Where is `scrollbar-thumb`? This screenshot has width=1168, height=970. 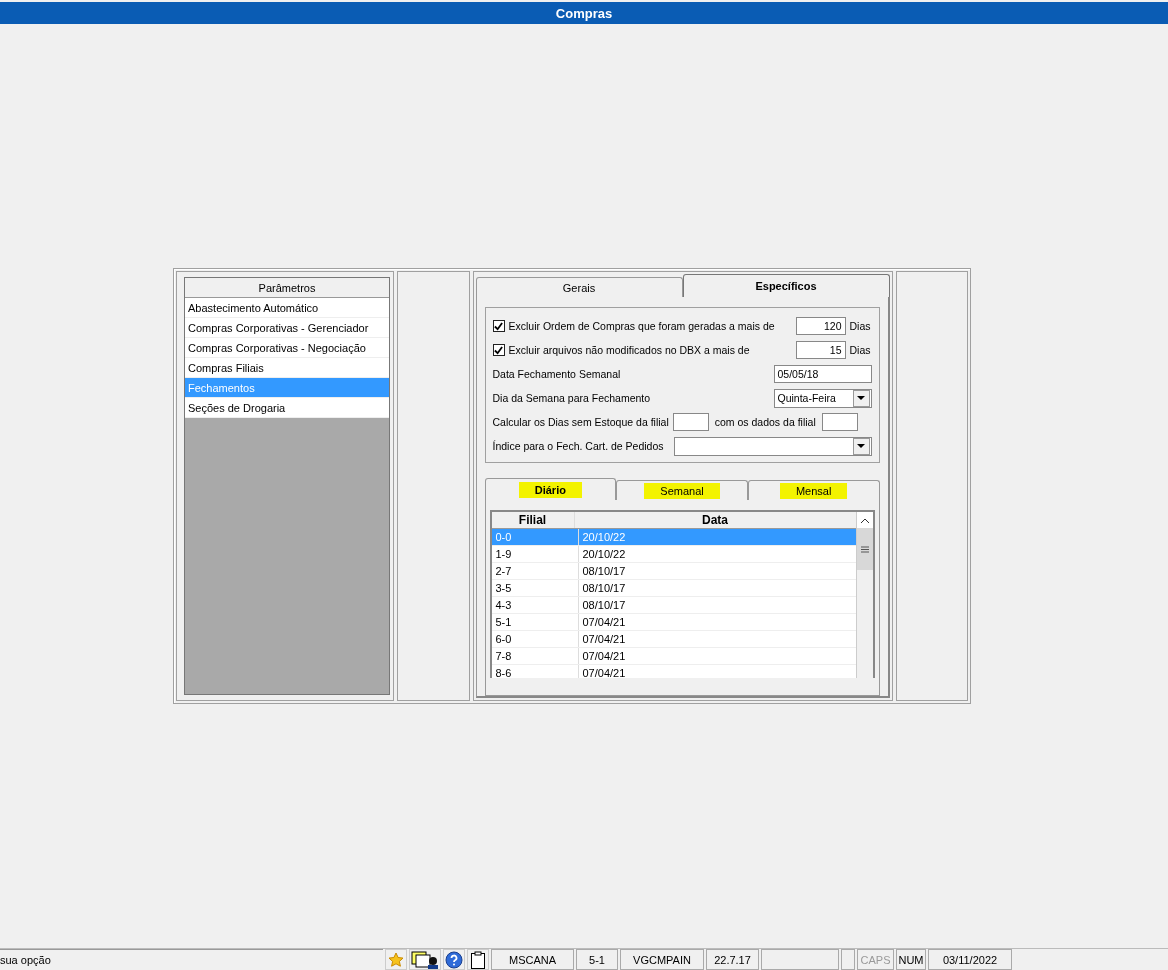 scrollbar-thumb is located at coordinates (864, 549).